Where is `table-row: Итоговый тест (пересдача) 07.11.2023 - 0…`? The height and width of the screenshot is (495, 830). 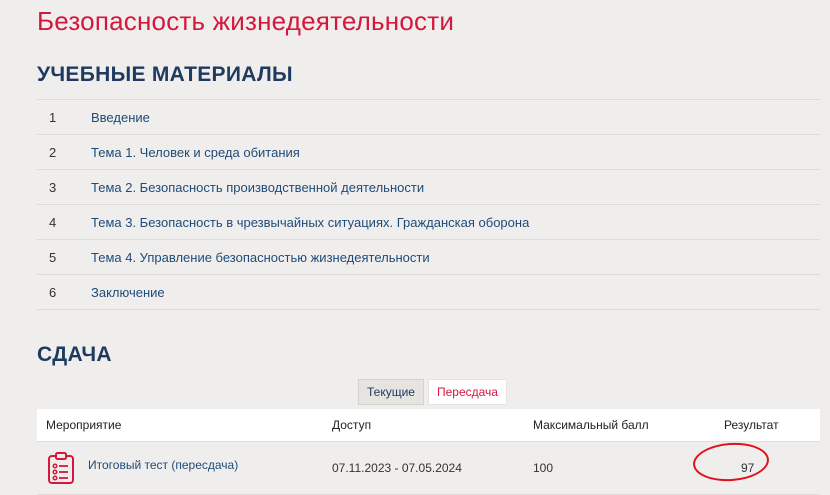
table-row: Итоговый тест (пересдача) 07.11.2023 - 0… is located at coordinates (428, 467).